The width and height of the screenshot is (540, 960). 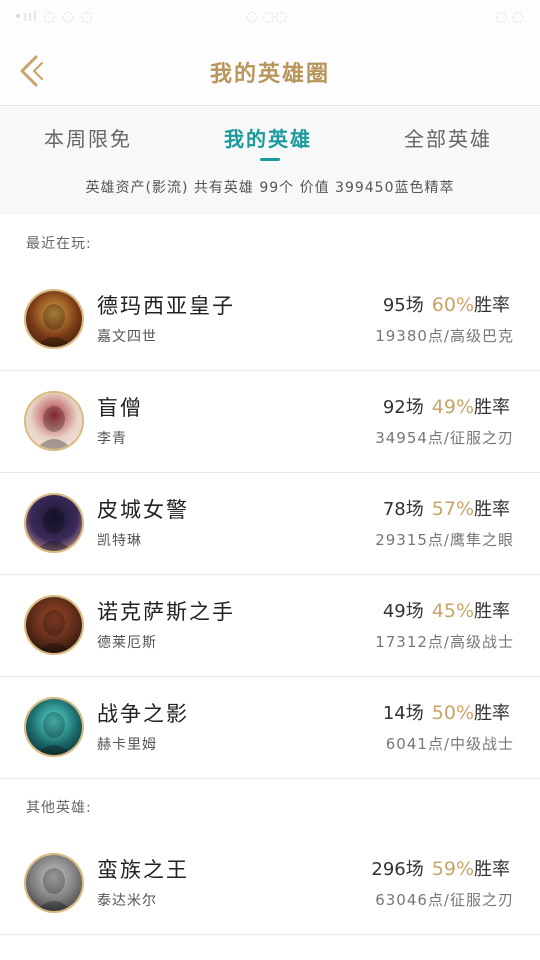 I want to click on hero-title: 赫卡里姆, so click(x=127, y=745).